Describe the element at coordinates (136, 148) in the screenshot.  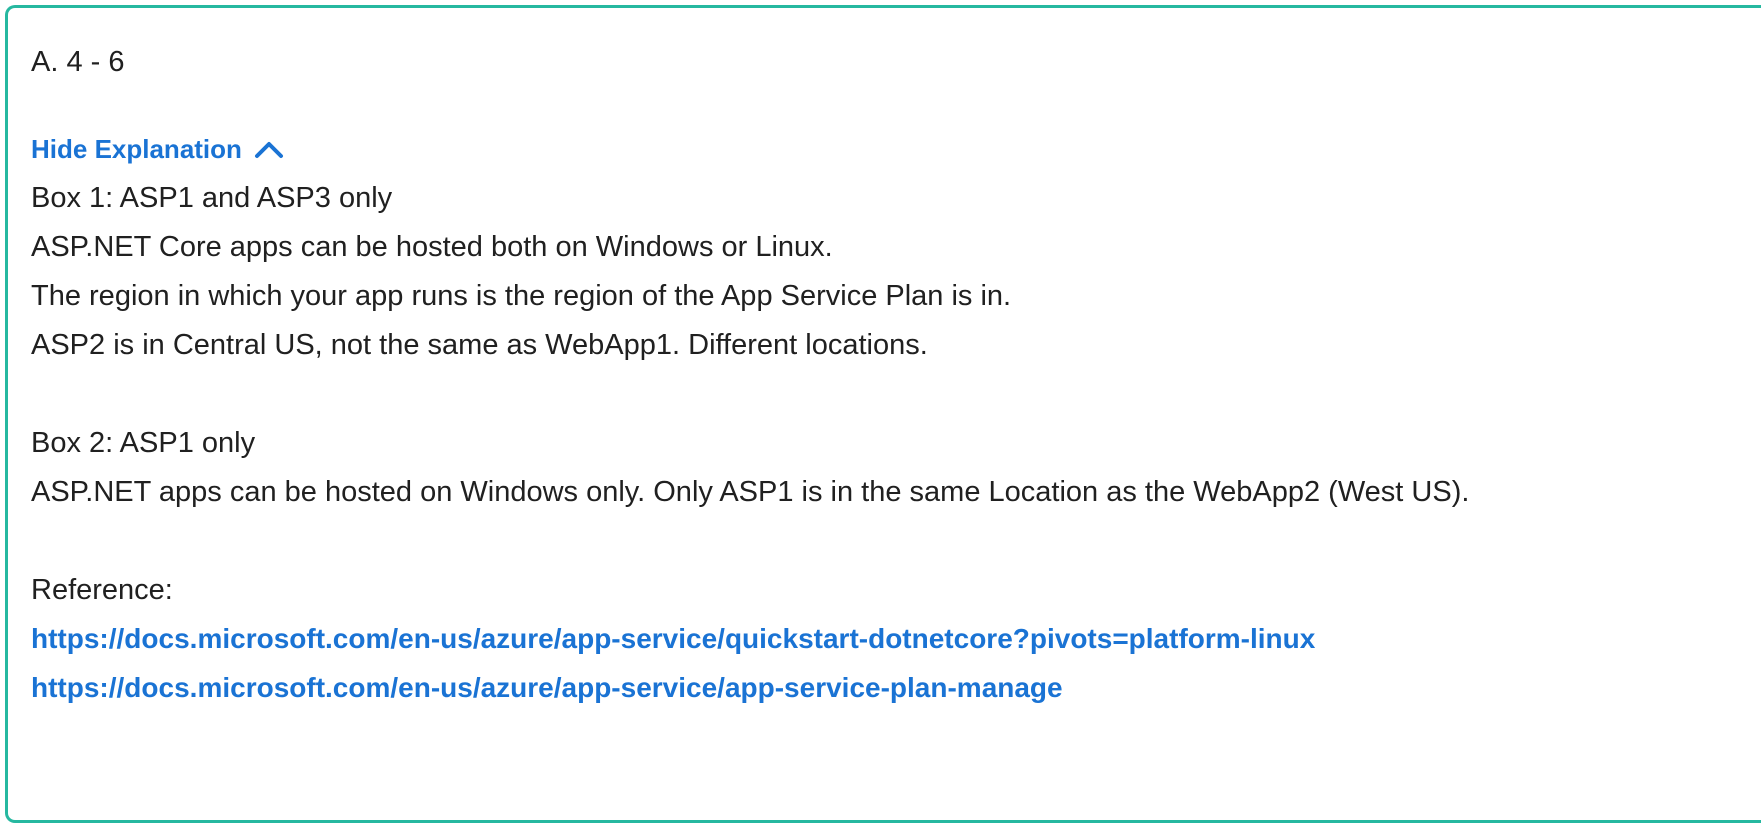
I see `hide-explanation-label: Hide Explanation` at that location.